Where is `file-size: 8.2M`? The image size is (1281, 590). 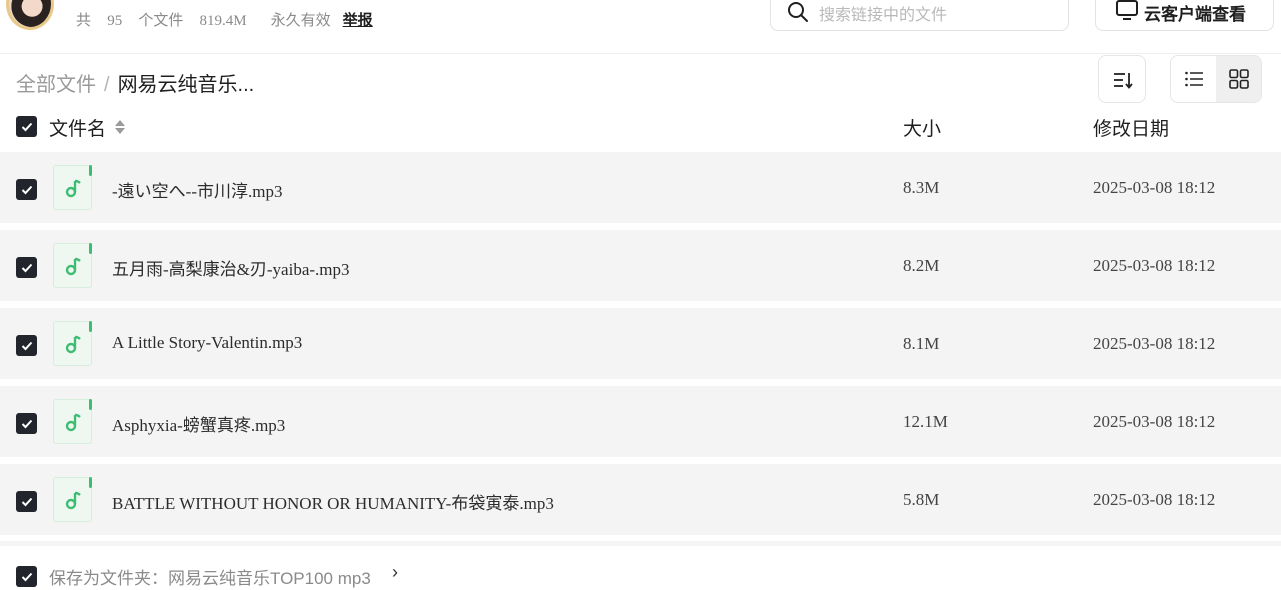
file-size: 8.2M is located at coordinates (921, 265).